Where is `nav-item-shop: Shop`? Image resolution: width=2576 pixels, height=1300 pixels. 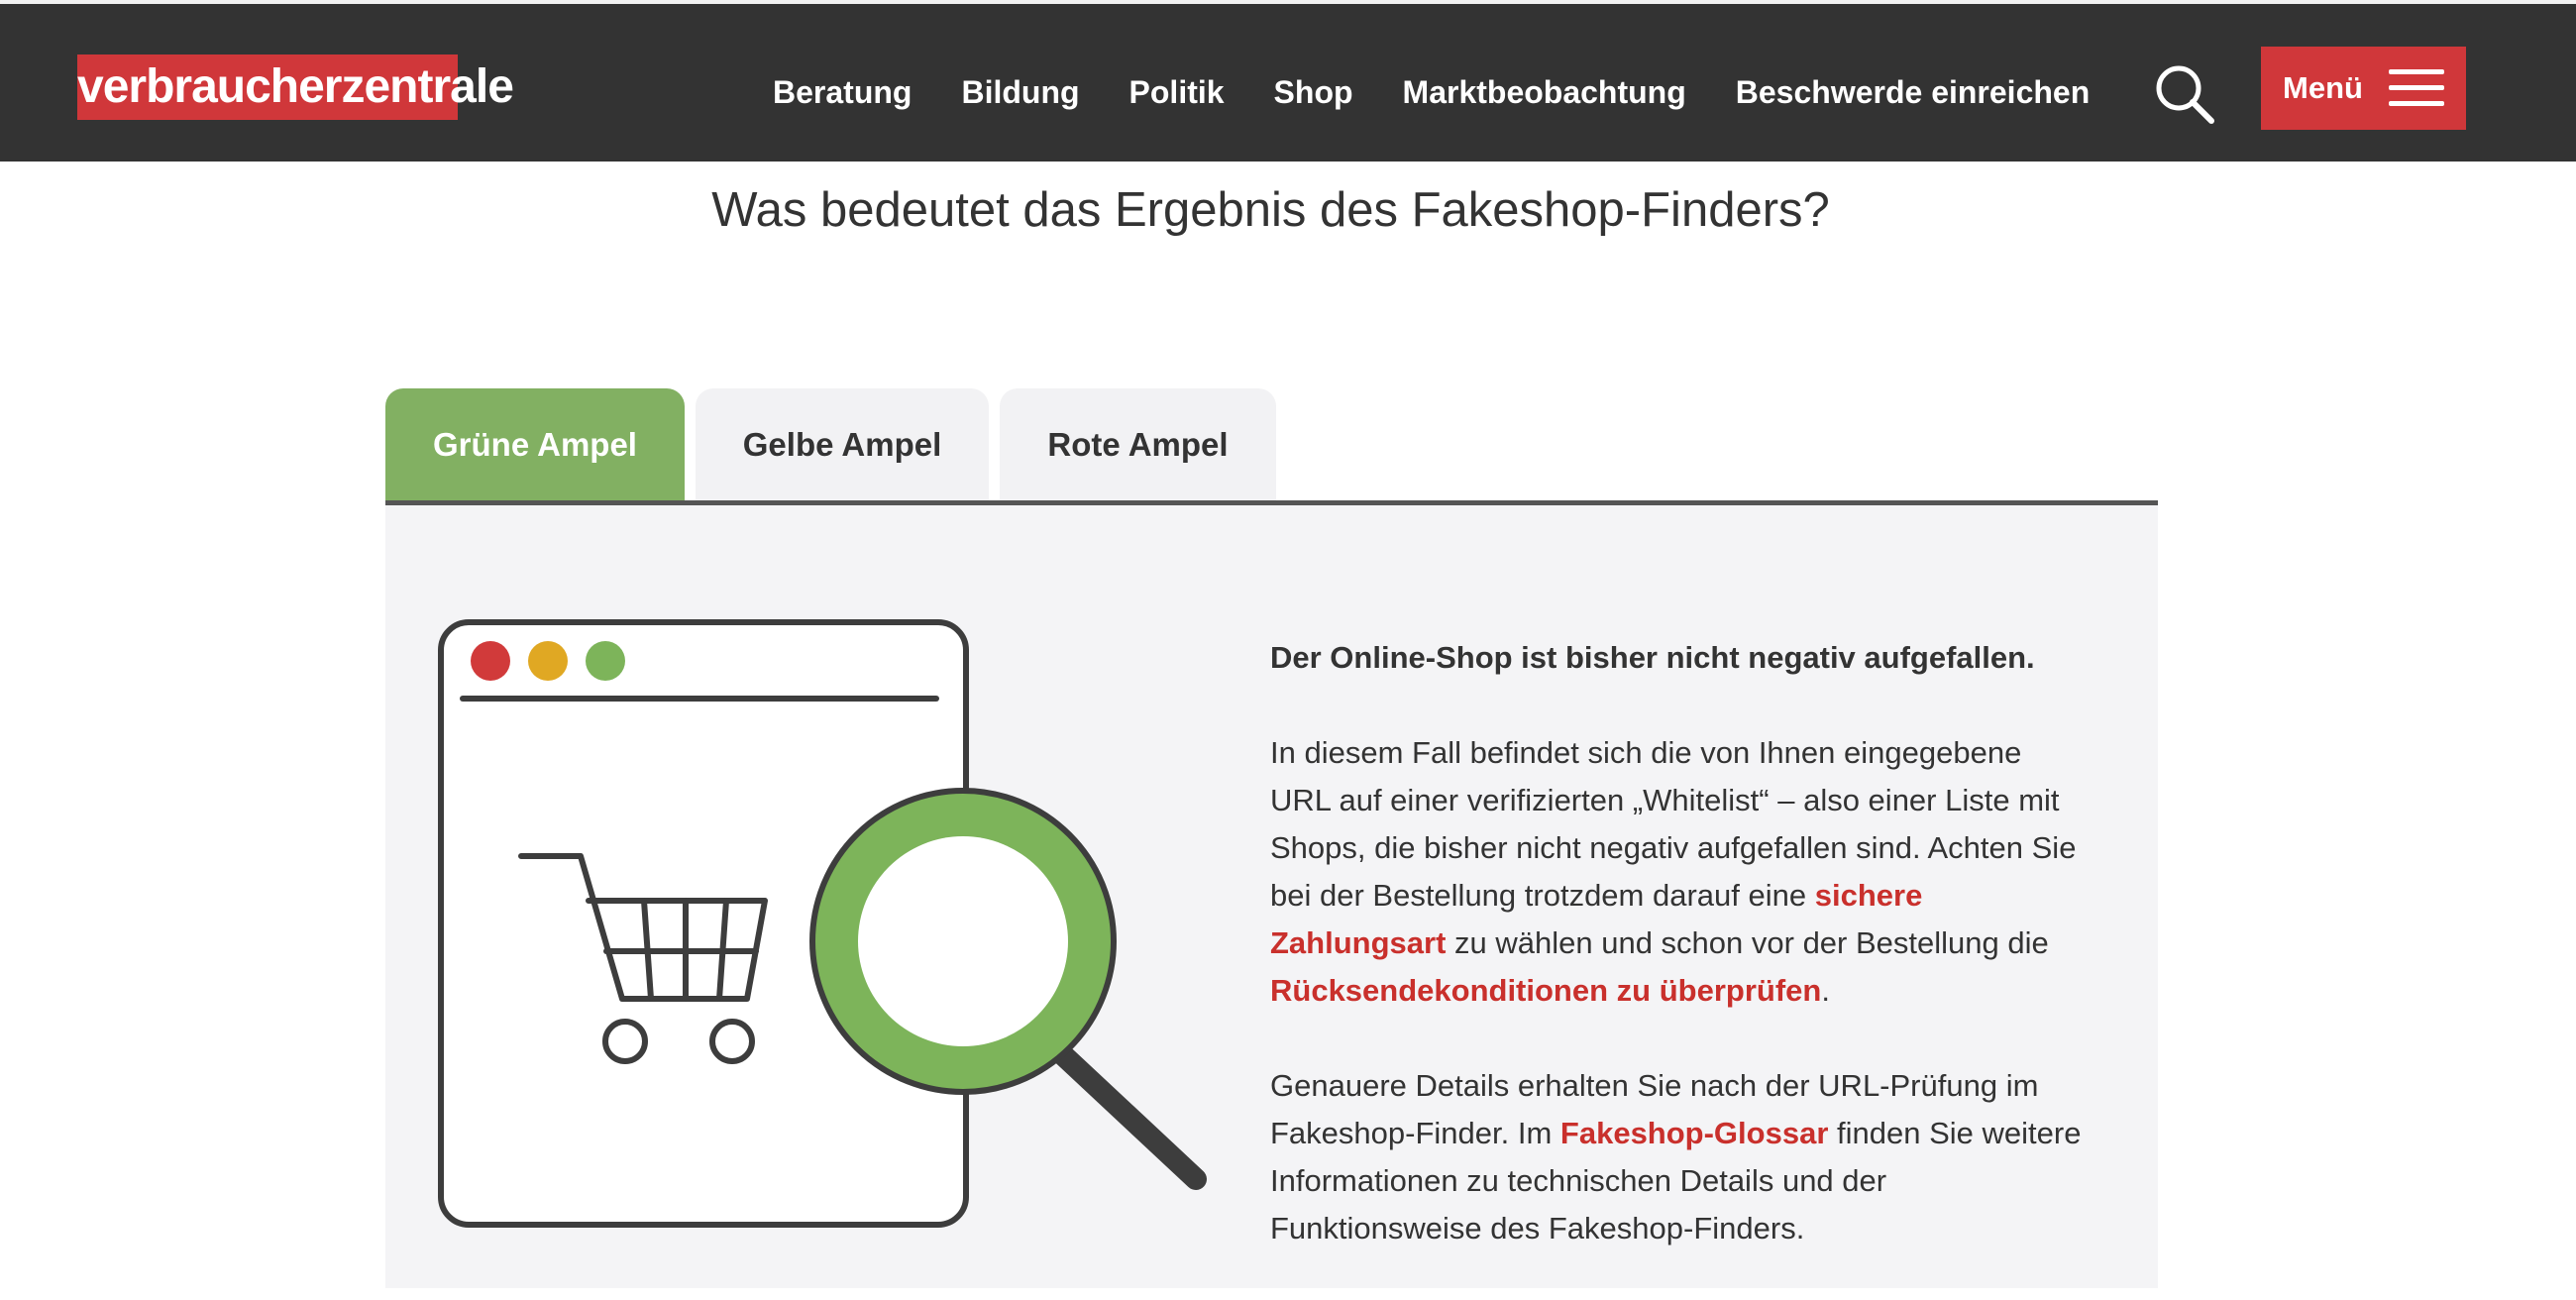 nav-item-shop: Shop is located at coordinates (1313, 92).